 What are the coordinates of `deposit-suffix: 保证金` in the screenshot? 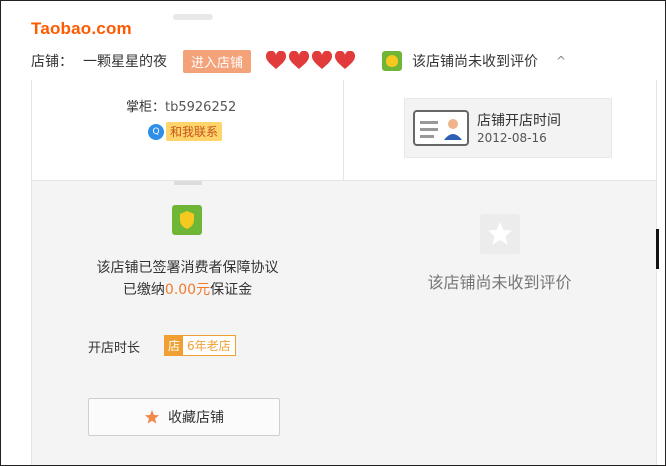 It's located at (231, 290).